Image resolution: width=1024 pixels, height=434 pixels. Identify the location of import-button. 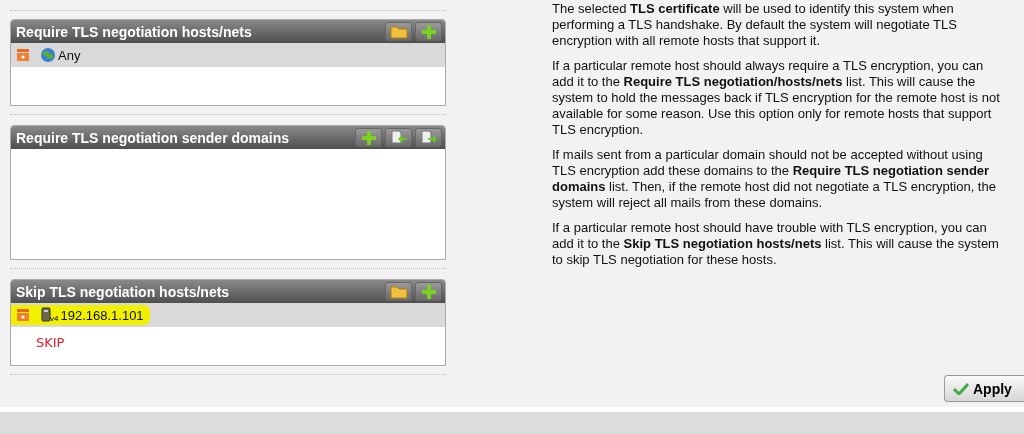
(398, 137).